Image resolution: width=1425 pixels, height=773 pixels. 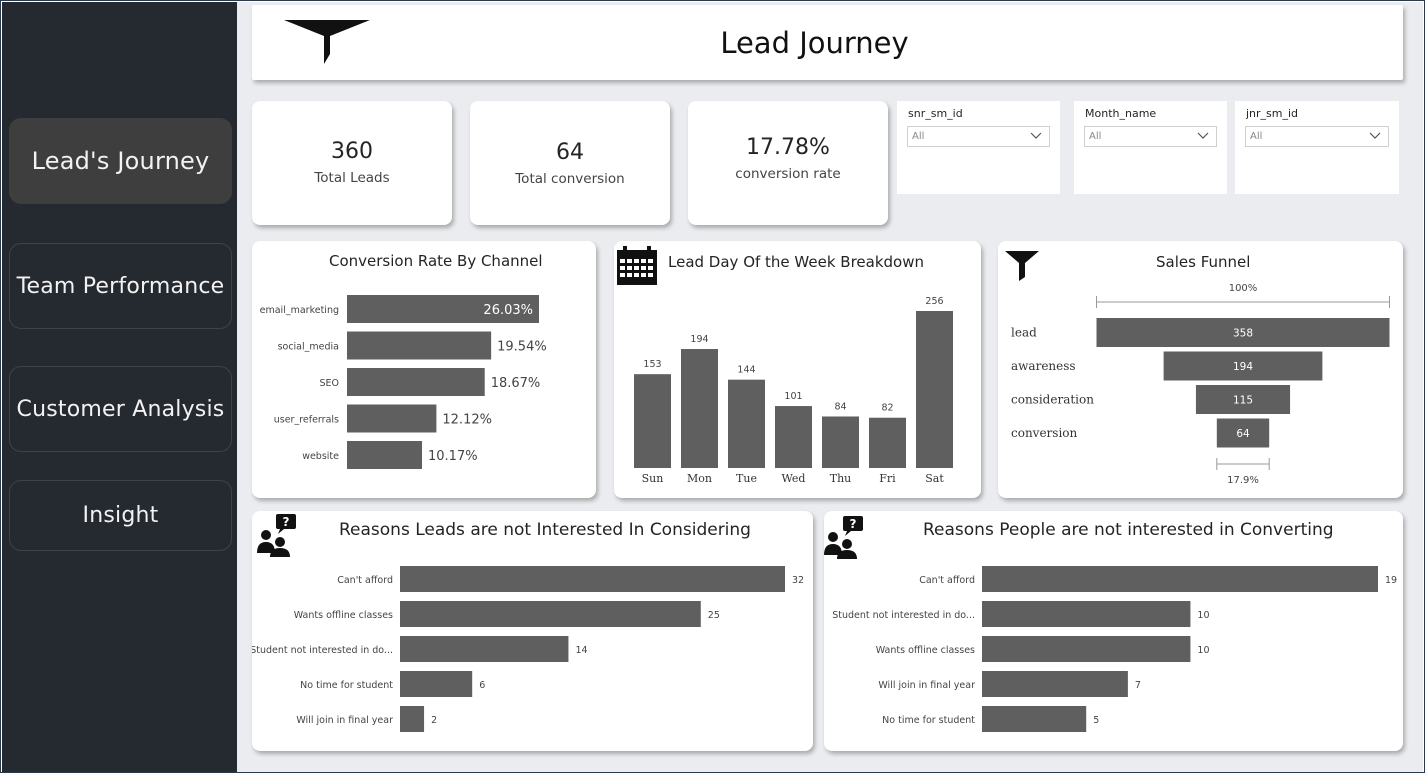 I want to click on day-category-label: Sun, so click(x=653, y=478).